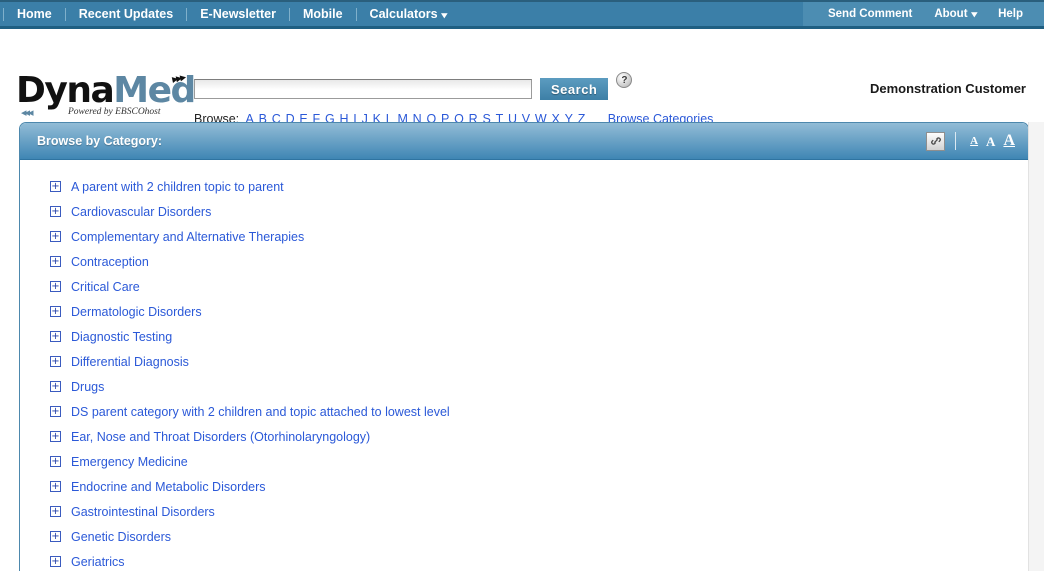 The image size is (1044, 571). Describe the element at coordinates (136, 312) in the screenshot. I see `category-link: Dermatologic Disorders` at that location.